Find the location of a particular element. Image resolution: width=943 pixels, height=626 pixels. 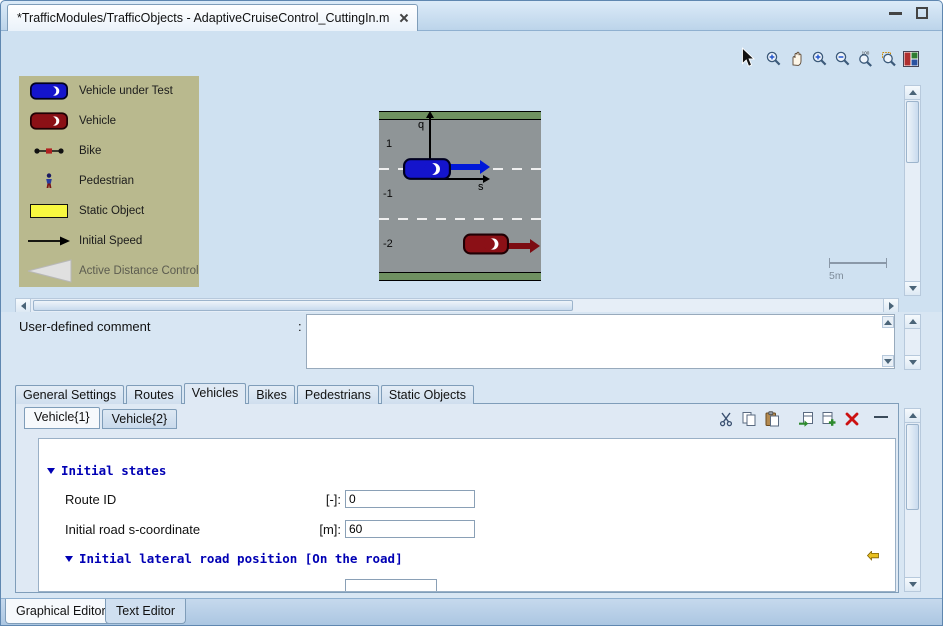

zoom-in-mode-icon is located at coordinates (773, 58).